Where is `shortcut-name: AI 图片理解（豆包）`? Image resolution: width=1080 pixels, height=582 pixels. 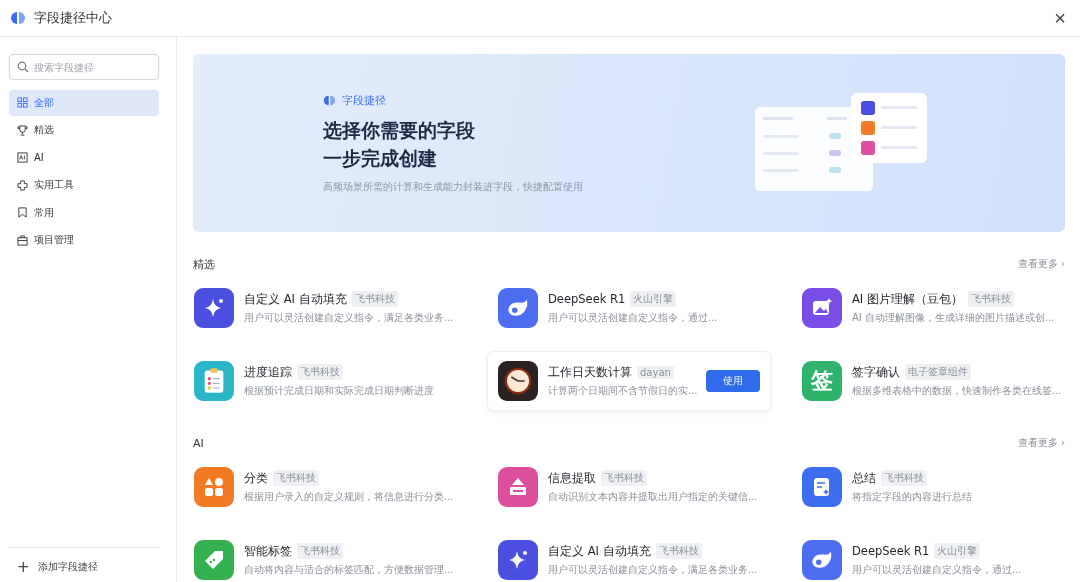 shortcut-name: AI 图片理解（豆包） is located at coordinates (907, 299).